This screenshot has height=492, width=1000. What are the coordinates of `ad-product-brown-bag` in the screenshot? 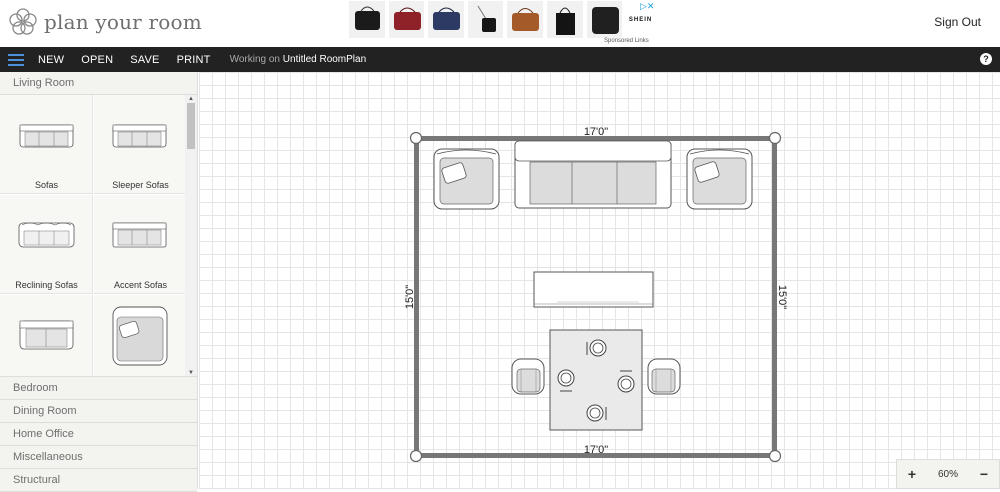 It's located at (525, 19).